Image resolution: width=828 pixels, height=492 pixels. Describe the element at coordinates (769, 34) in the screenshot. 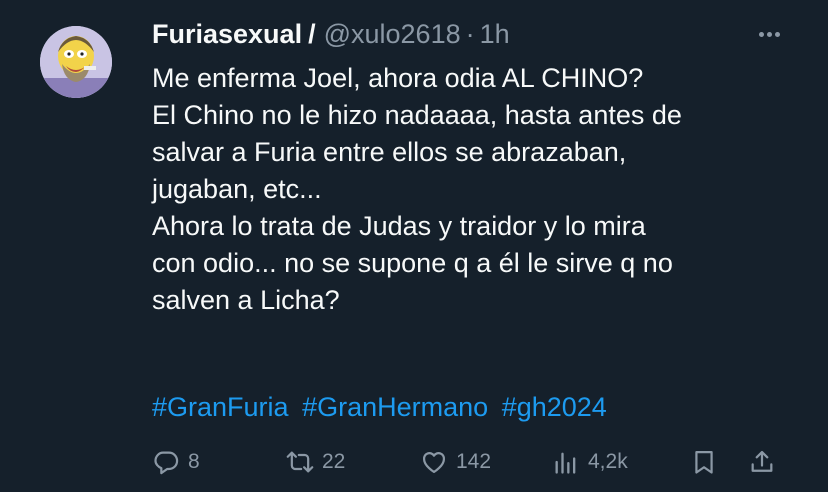

I see `more-icon` at that location.